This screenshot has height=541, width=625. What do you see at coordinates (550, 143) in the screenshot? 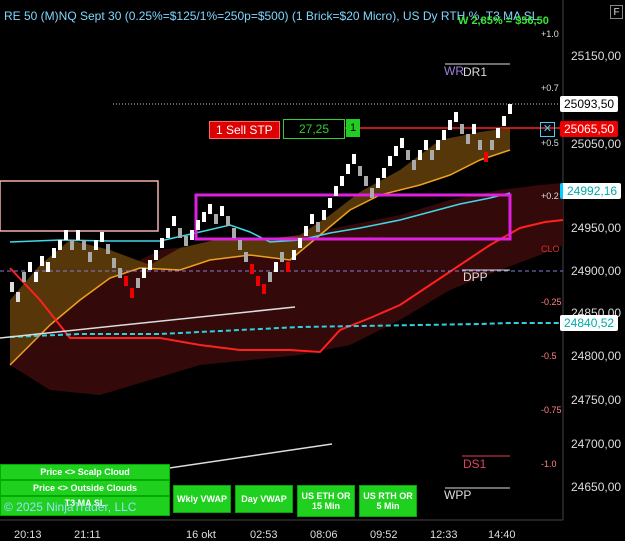
I see `indicator-scale-label: +0.5` at bounding box center [550, 143].